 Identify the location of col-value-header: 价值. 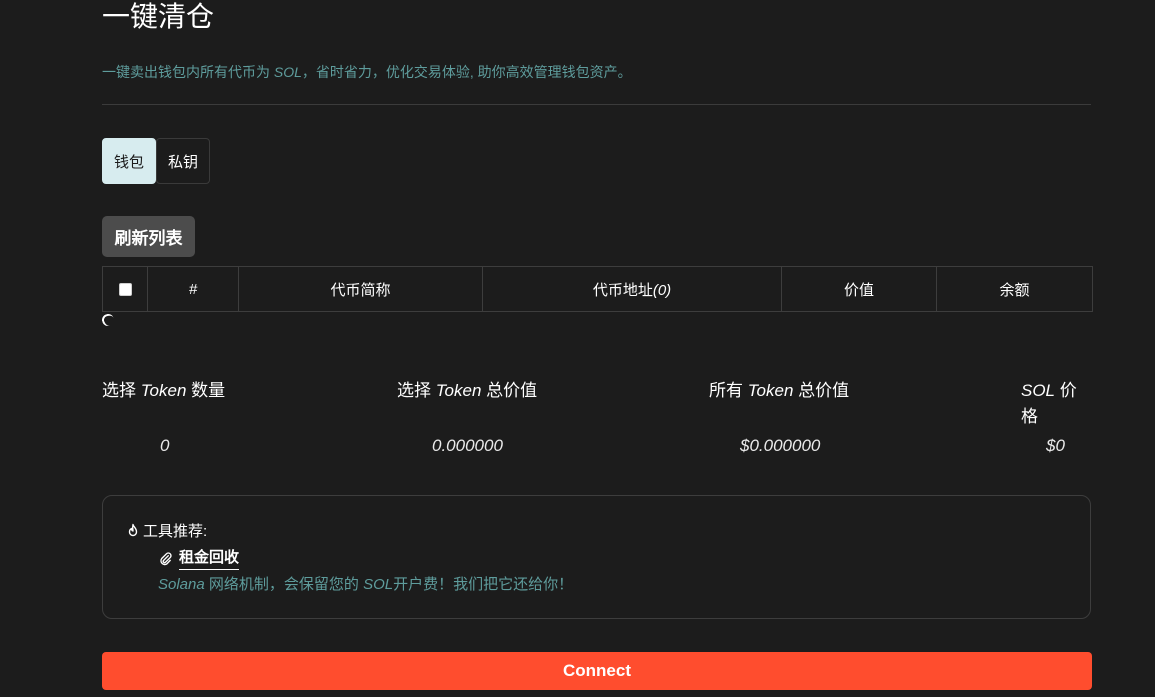
(859, 289).